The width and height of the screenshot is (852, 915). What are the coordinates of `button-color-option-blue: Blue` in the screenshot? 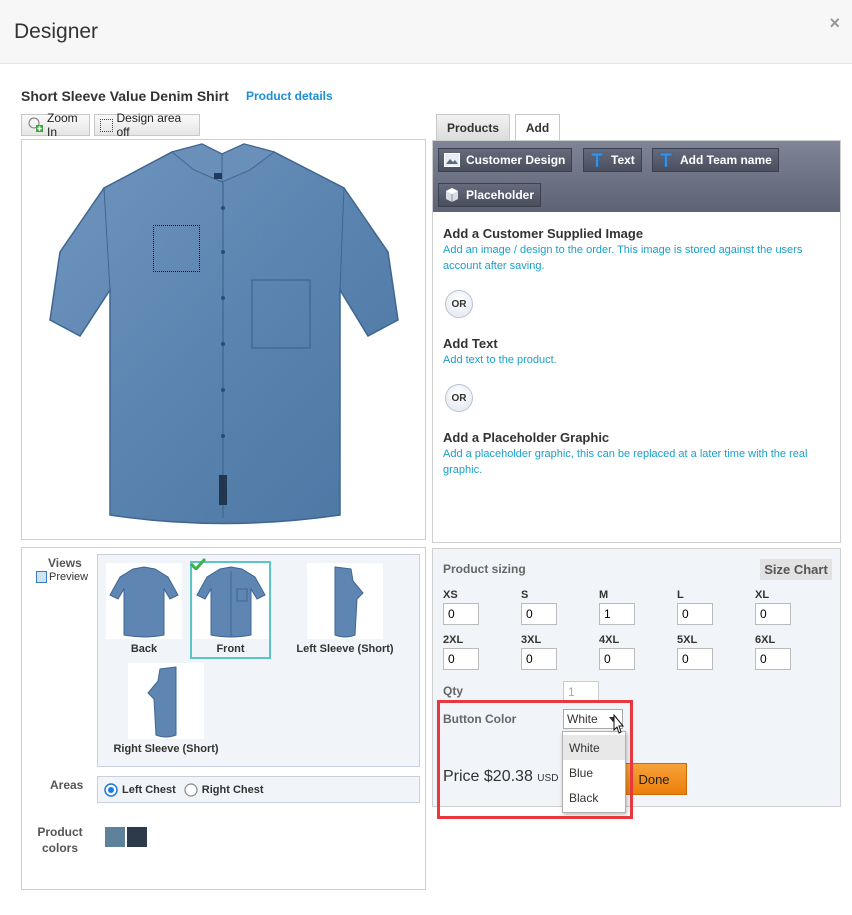 It's located at (594, 772).